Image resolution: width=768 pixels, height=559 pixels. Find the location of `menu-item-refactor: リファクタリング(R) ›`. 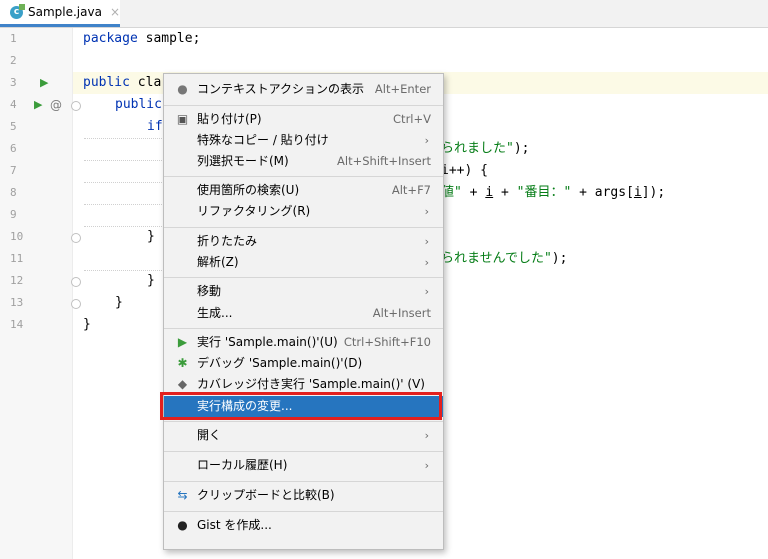

menu-item-refactor: リファクタリング(R) › is located at coordinates (303, 211).